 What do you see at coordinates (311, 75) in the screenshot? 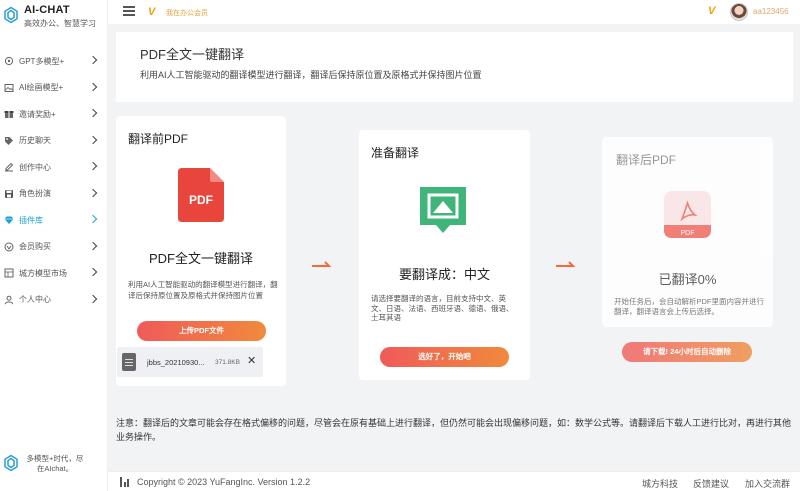
I see `page-description: 利用AI人工智能驱动的翻译模型进行翻译，翻译后保持原位置及原格式并保持图片位置` at bounding box center [311, 75].